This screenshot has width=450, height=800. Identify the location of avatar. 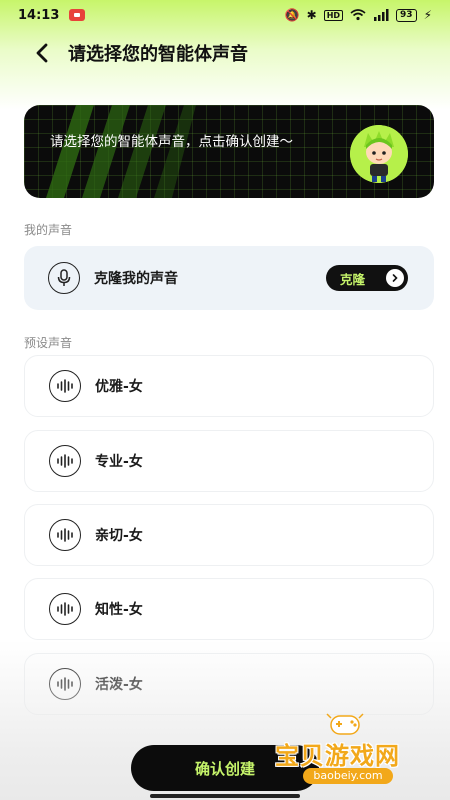
(379, 154).